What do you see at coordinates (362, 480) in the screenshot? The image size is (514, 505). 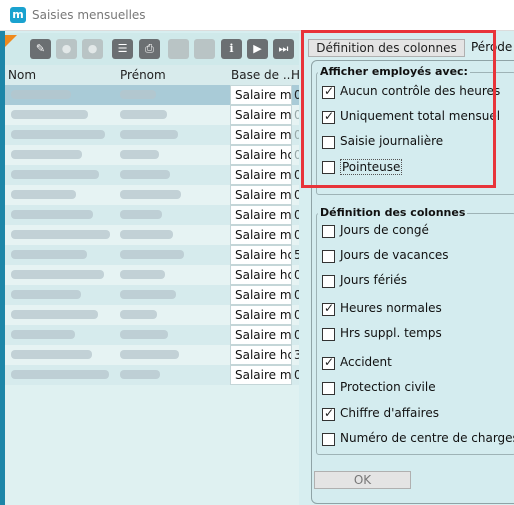 I see `ok-button: OK` at bounding box center [362, 480].